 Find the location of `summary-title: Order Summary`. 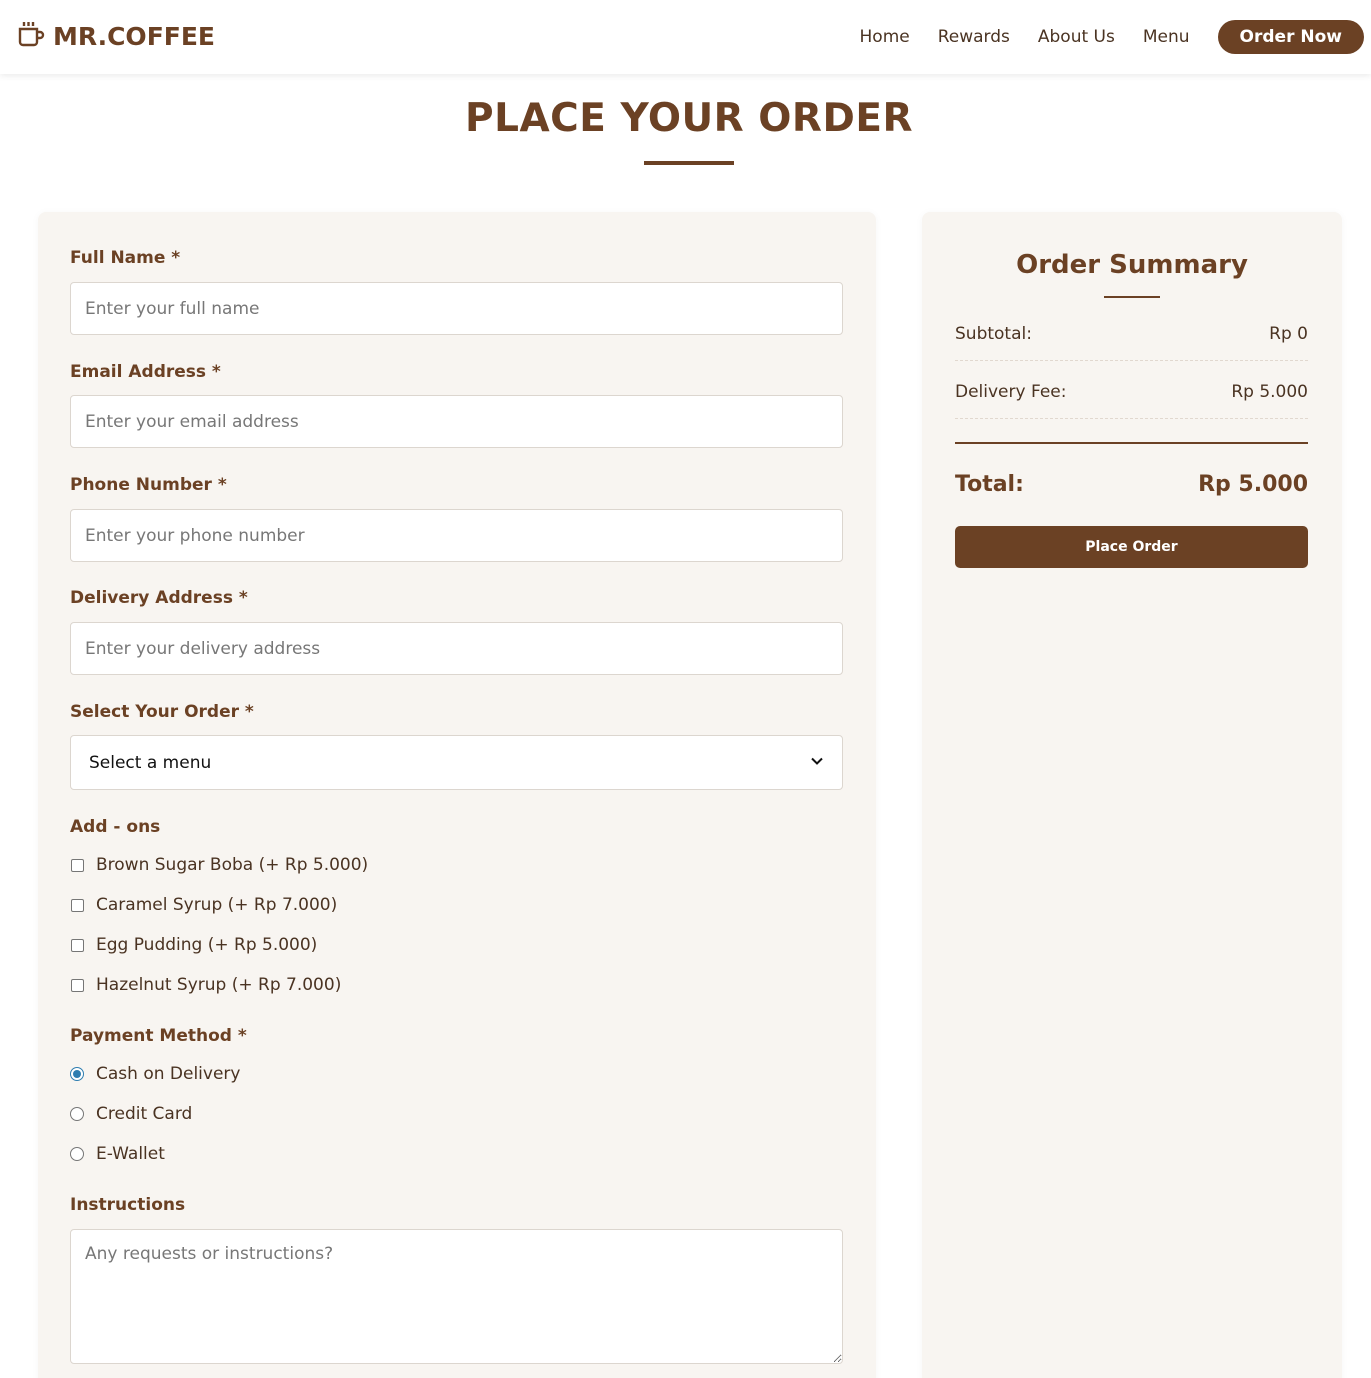

summary-title: Order Summary is located at coordinates (1132, 265).